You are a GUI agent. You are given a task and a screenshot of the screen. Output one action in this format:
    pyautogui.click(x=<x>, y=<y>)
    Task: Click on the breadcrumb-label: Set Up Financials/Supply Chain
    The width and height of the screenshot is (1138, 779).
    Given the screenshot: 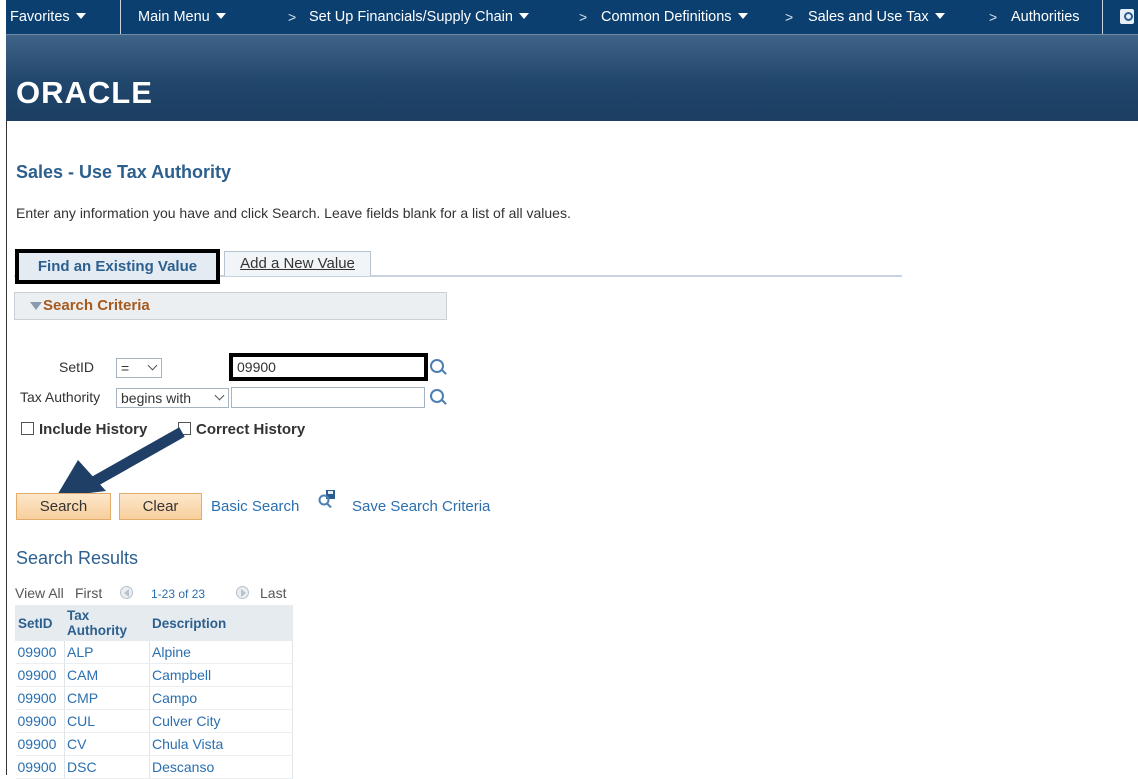 What is the action you would take?
    pyautogui.click(x=411, y=17)
    